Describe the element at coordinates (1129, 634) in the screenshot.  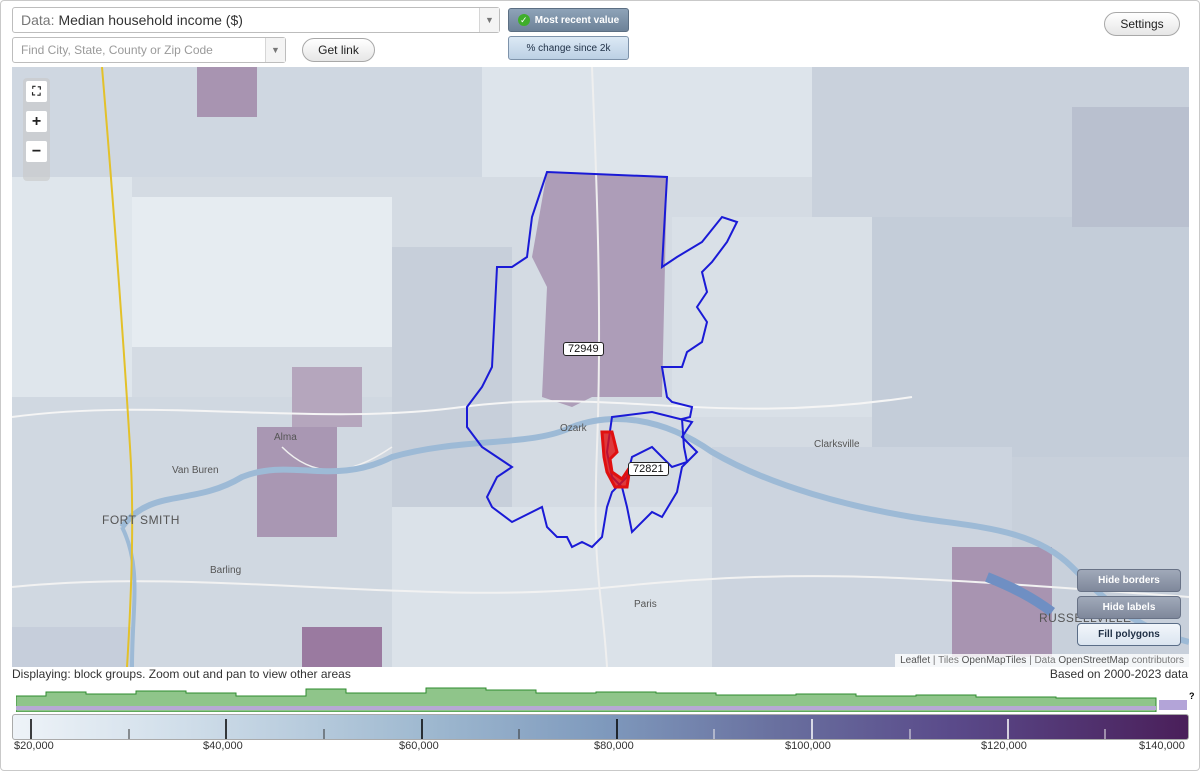
I see `fill-polygons-button: Fill polygons` at that location.